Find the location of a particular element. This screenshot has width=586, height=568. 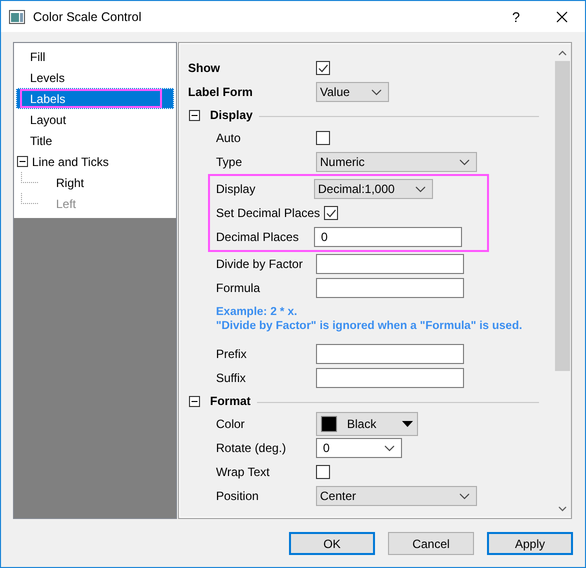

tree-item: Right is located at coordinates (95, 182).